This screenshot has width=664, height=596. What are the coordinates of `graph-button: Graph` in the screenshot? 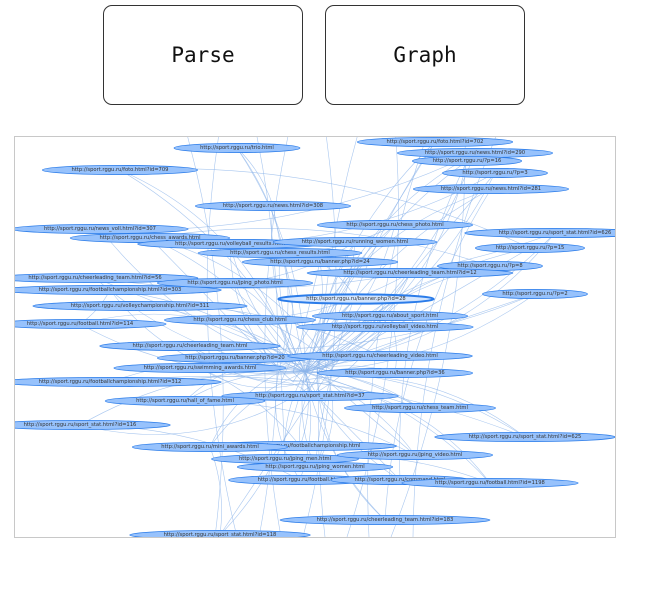 It's located at (425, 55).